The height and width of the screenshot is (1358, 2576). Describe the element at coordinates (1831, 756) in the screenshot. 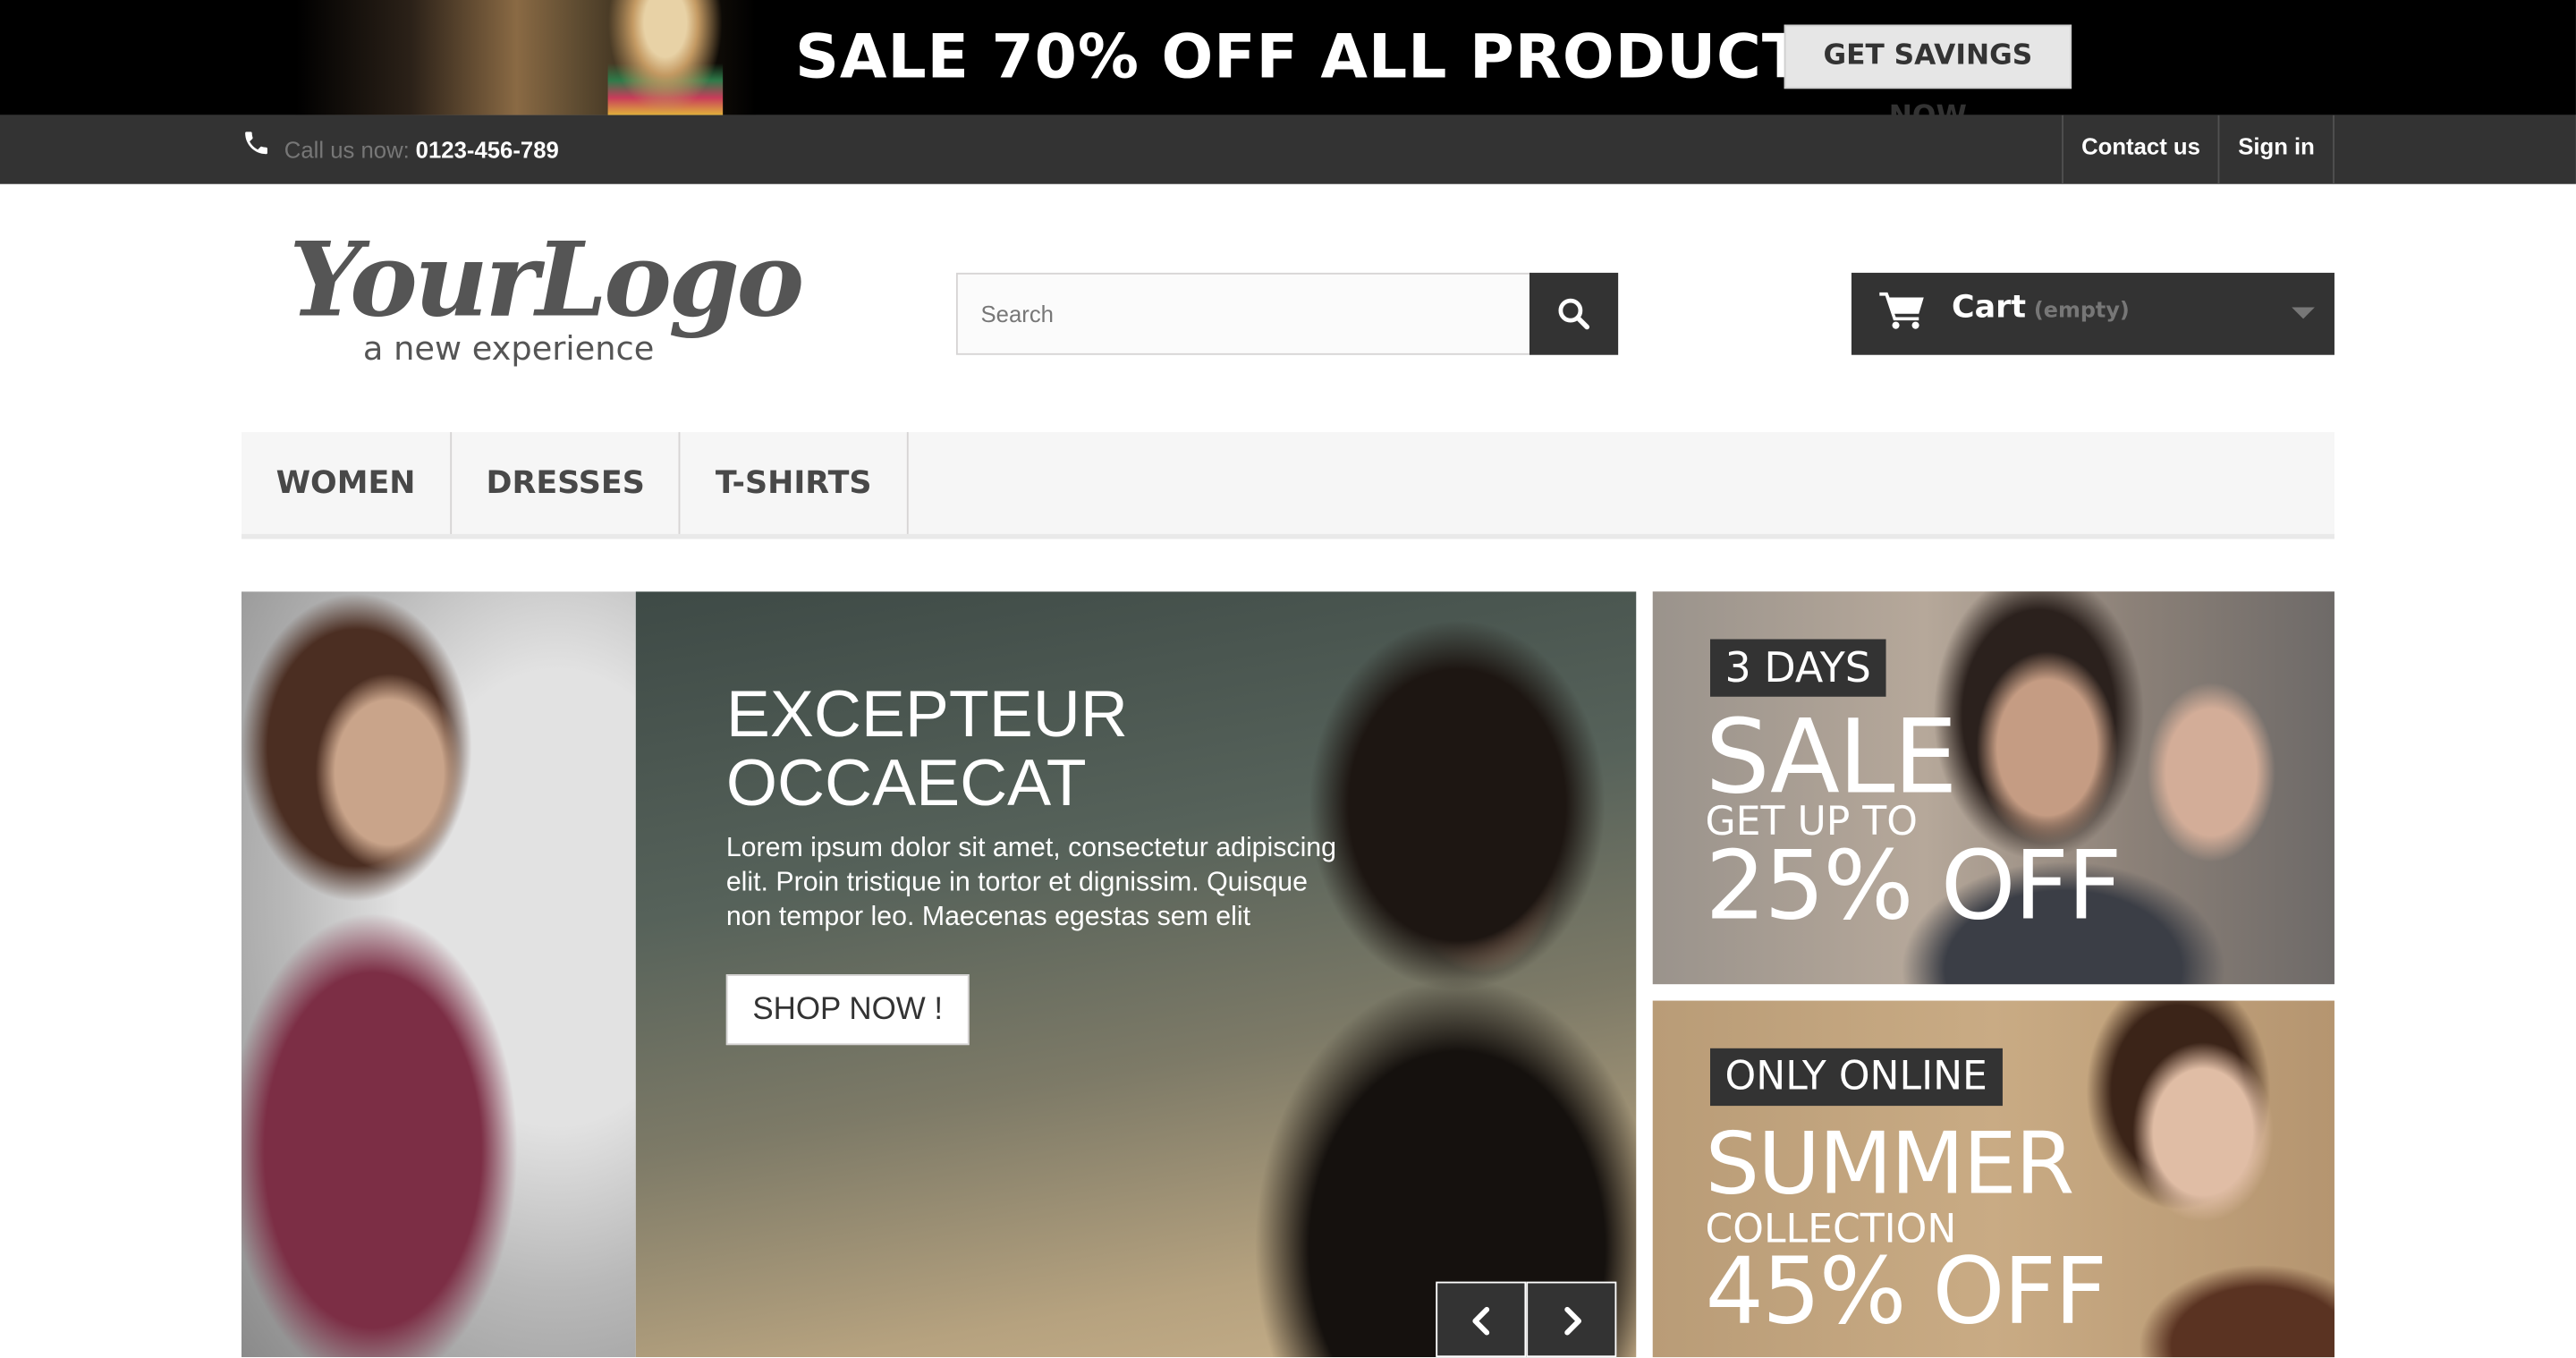

I see `banner-headline: SALE` at that location.